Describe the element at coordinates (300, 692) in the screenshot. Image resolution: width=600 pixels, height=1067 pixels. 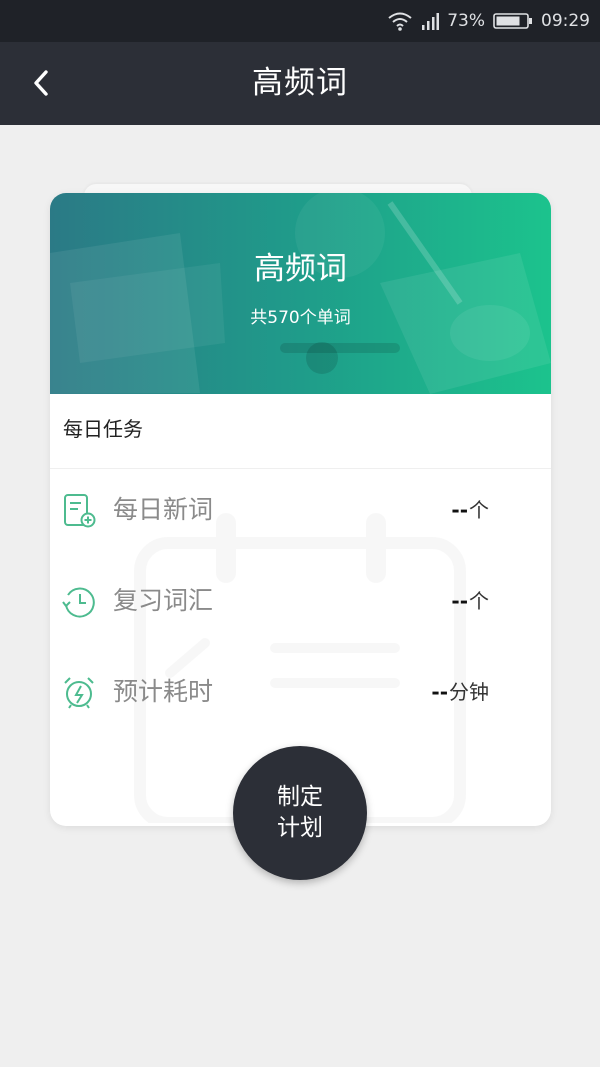
I see `row-estimated-time: 预计耗时 --分钟` at that location.